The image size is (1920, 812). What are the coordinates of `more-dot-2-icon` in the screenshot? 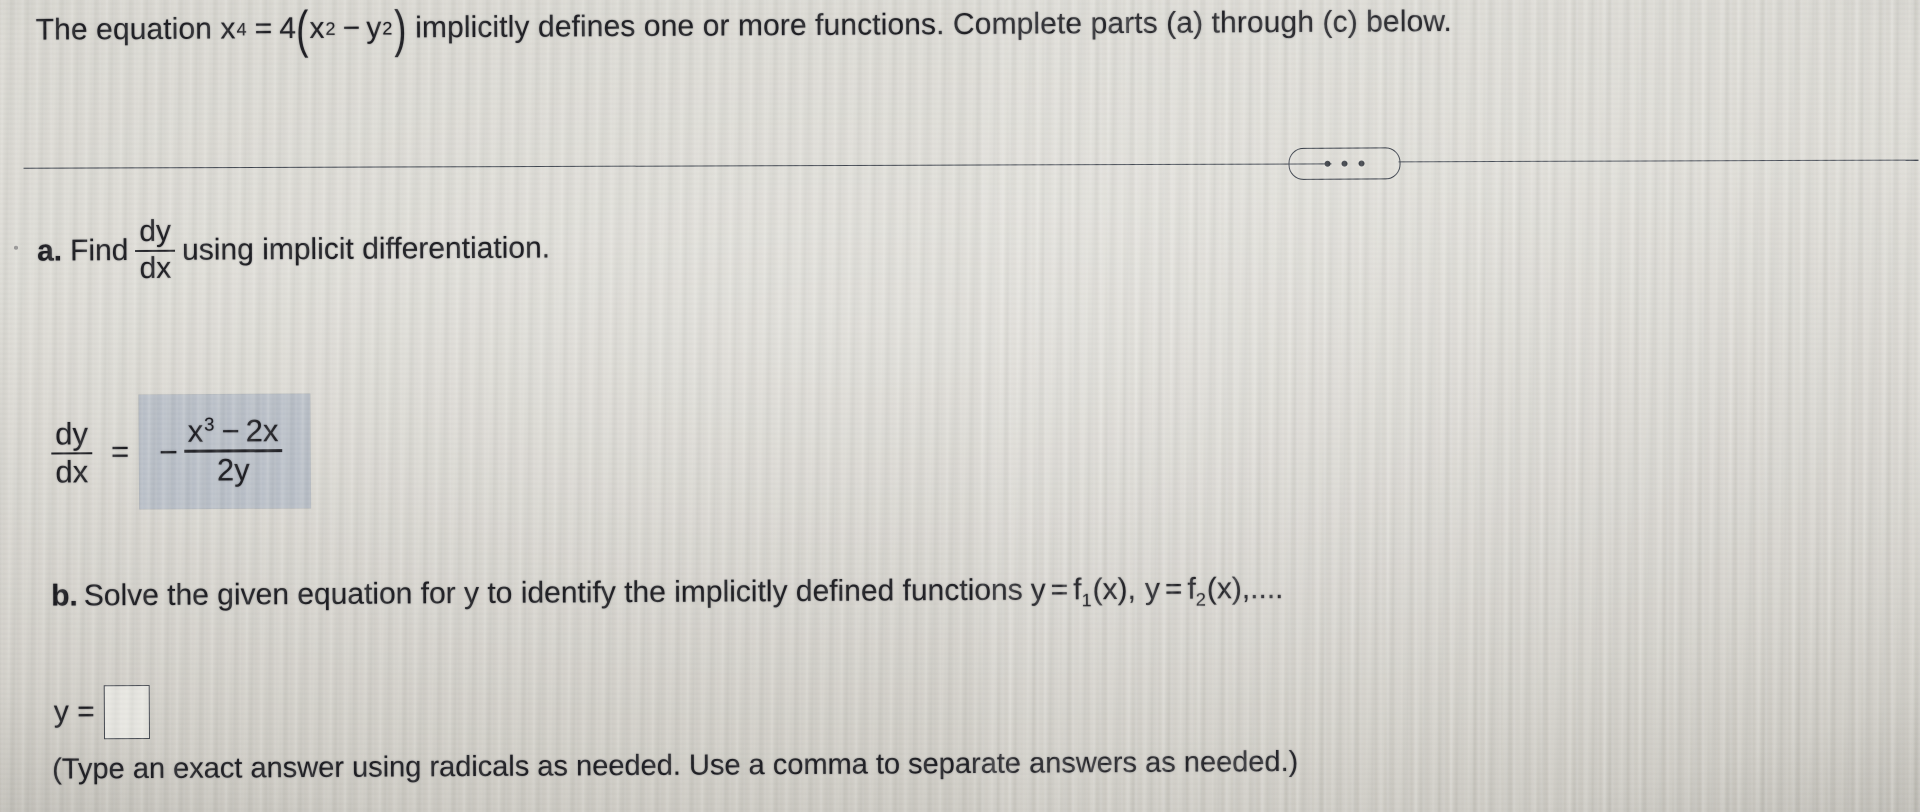 It's located at (1344, 163).